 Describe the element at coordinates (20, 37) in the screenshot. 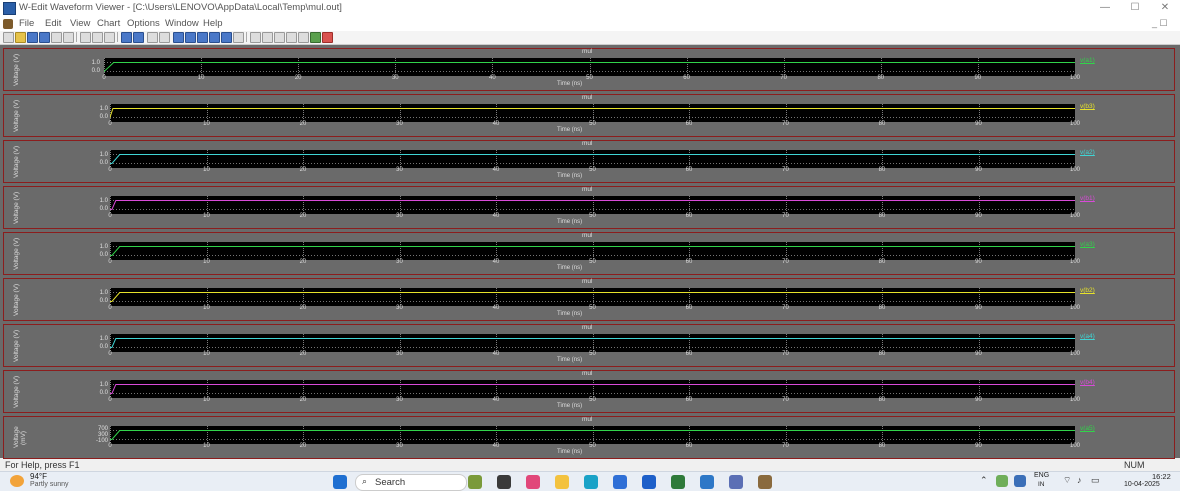

I see `open-folder-icon` at that location.